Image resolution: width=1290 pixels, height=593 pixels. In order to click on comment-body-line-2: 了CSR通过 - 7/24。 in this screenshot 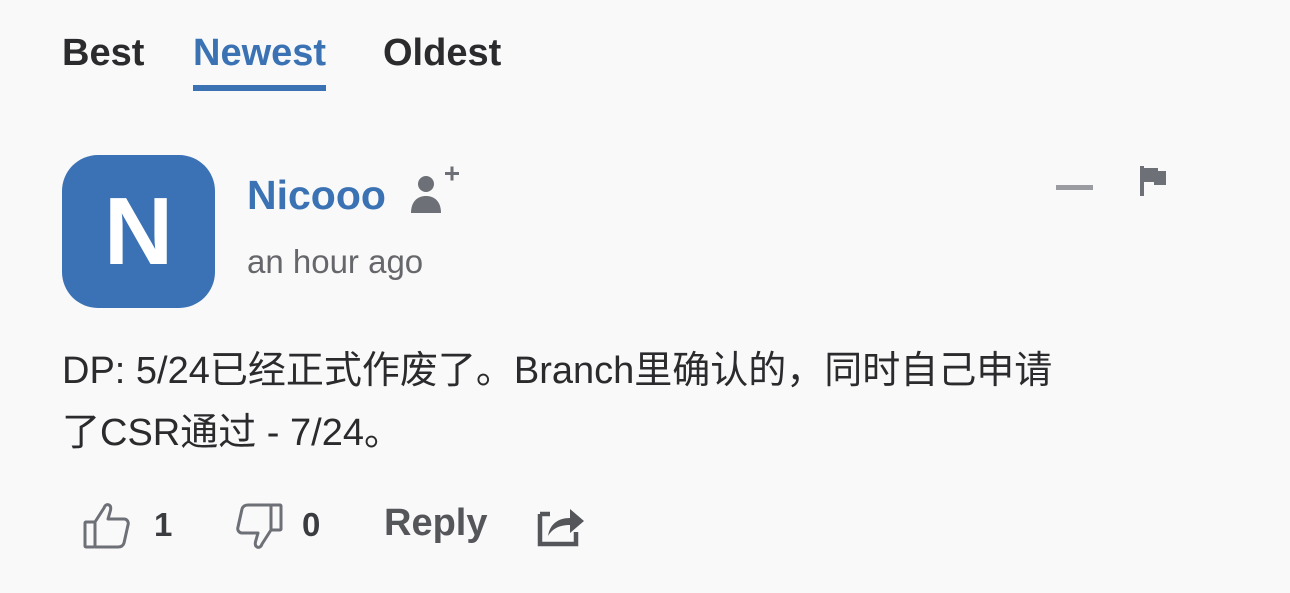, I will do `click(232, 433)`.